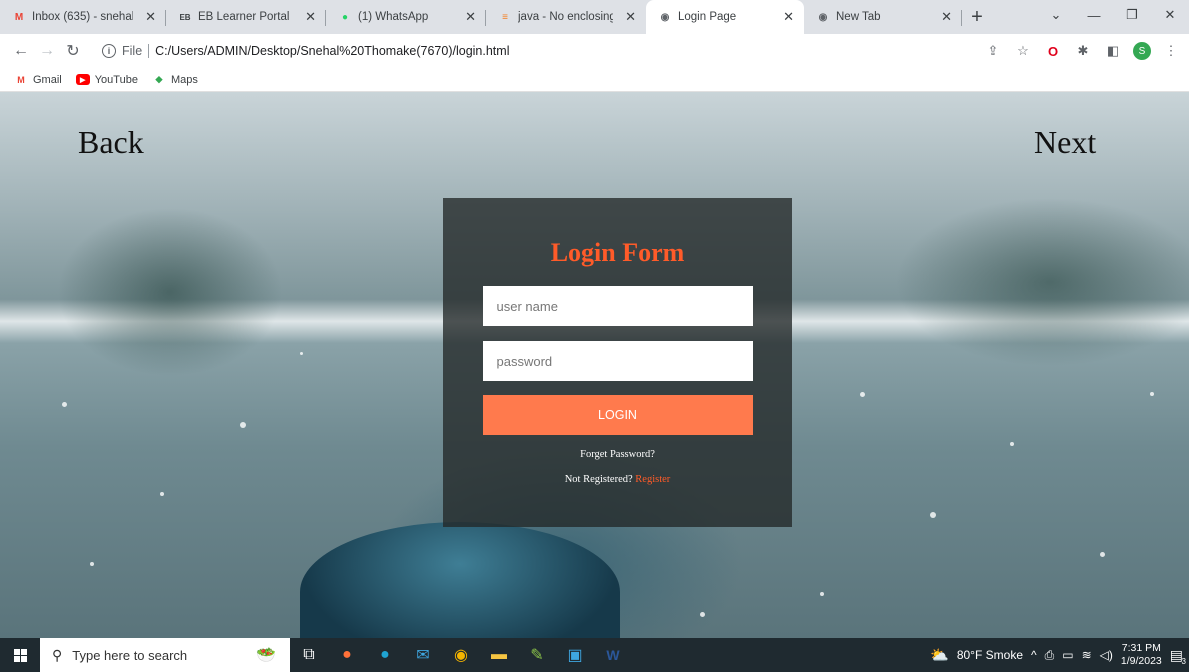 The image size is (1189, 672). Describe the element at coordinates (613, 655) in the screenshot. I see `word-icon: W` at that location.